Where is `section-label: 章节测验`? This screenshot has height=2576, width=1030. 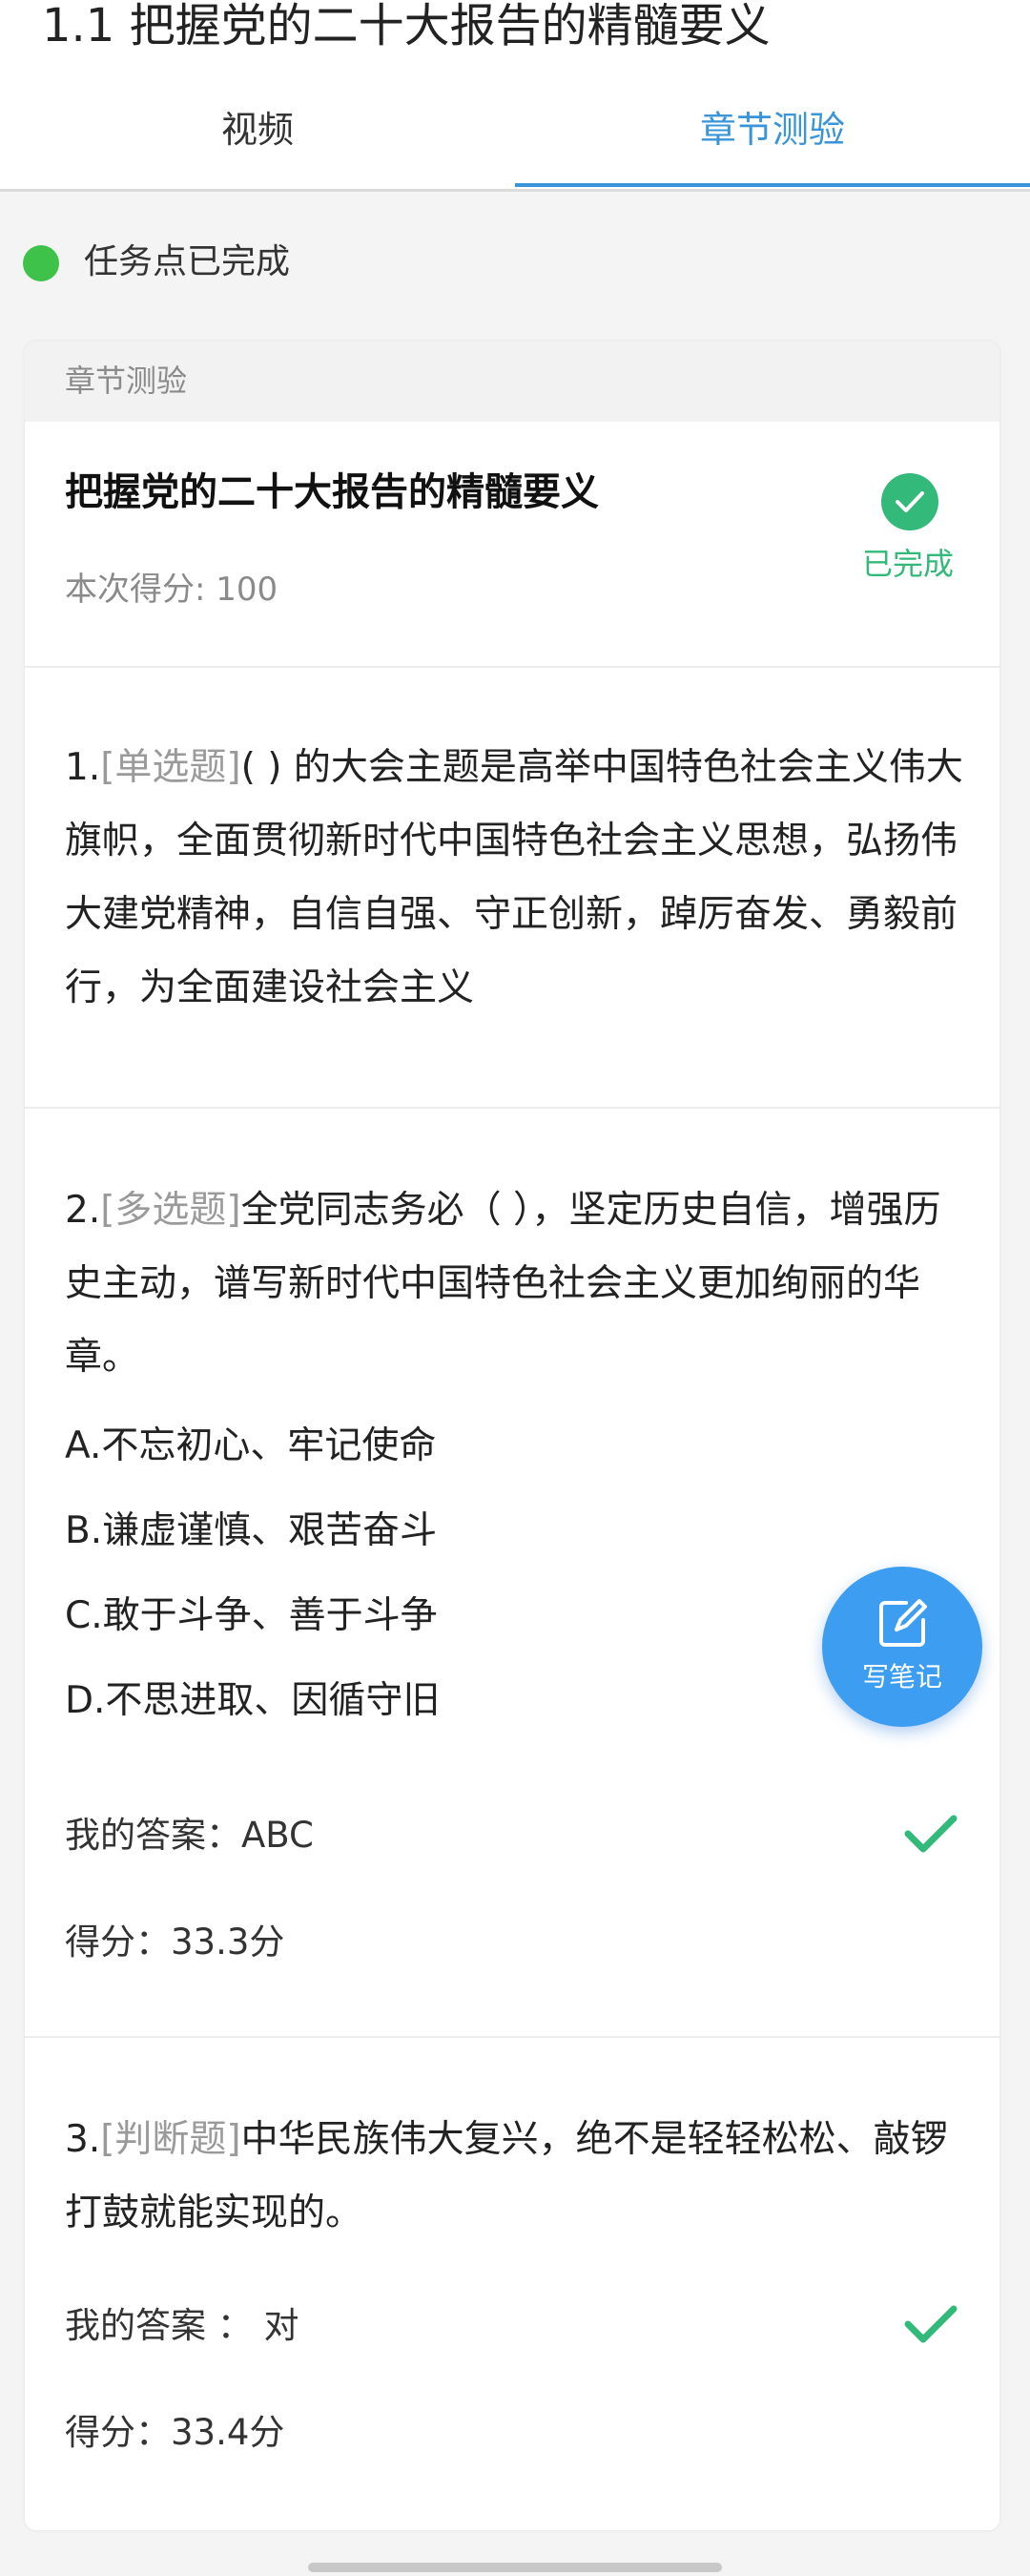 section-label: 章节测验 is located at coordinates (126, 381).